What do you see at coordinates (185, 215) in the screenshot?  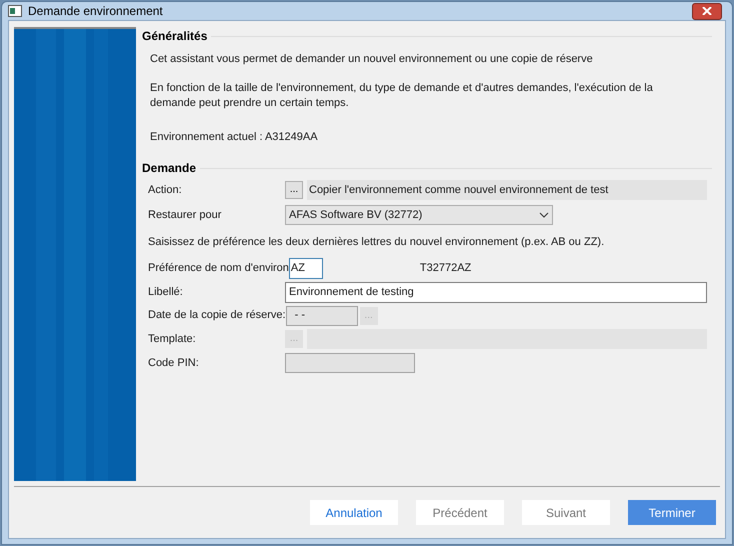 I see `field-label: Restaurer pour` at bounding box center [185, 215].